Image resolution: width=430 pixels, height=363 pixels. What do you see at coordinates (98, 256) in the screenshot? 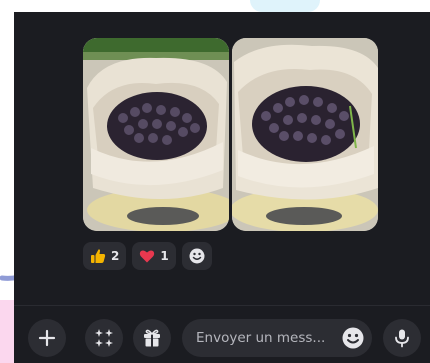
I see `thumbs-up-icon` at bounding box center [98, 256].